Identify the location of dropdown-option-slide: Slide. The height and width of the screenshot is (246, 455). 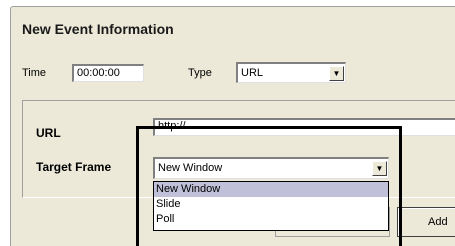
(271, 204).